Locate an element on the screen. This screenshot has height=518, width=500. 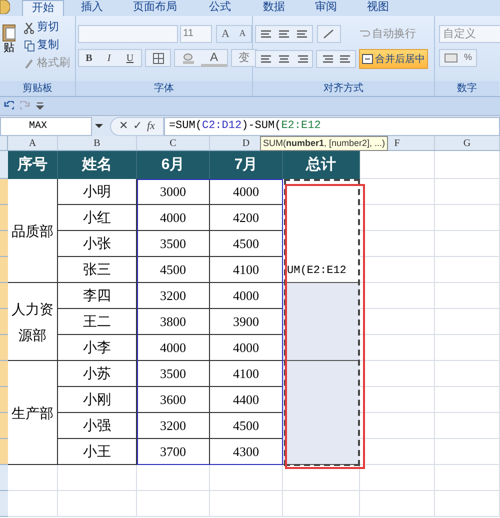
column-header: B is located at coordinates (97, 143).